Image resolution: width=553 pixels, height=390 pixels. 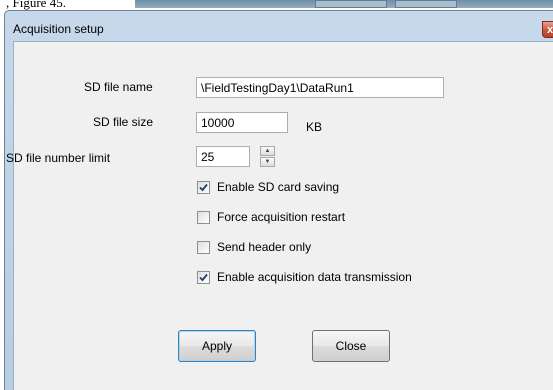 I want to click on sd-file-name-label: SD file name, so click(x=118, y=87).